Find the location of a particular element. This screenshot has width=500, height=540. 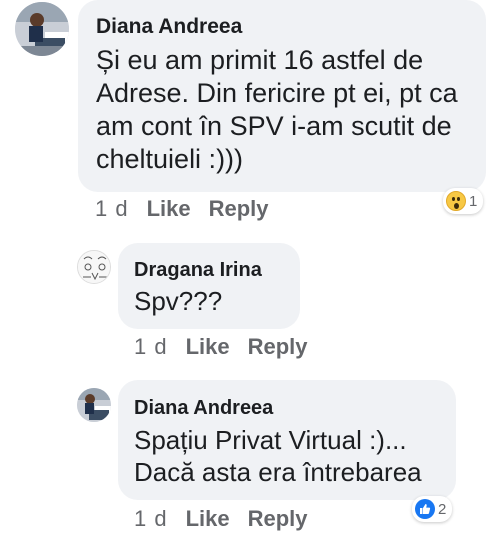

comment-author: Dragana Irina is located at coordinates (198, 270).